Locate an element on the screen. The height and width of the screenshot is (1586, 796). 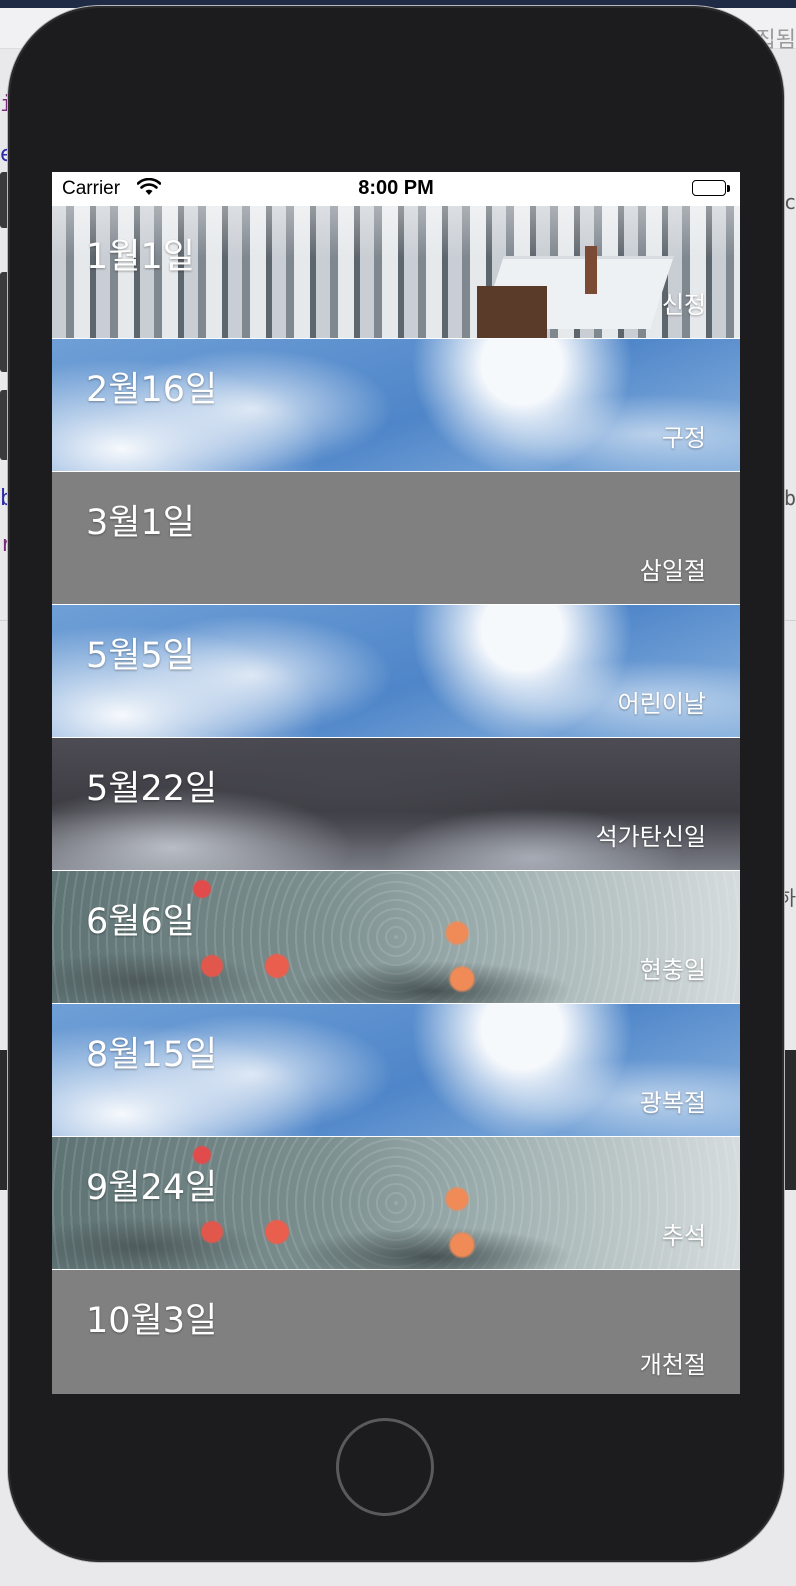
holiday-name-label: 신정 is located at coordinates (683, 305).